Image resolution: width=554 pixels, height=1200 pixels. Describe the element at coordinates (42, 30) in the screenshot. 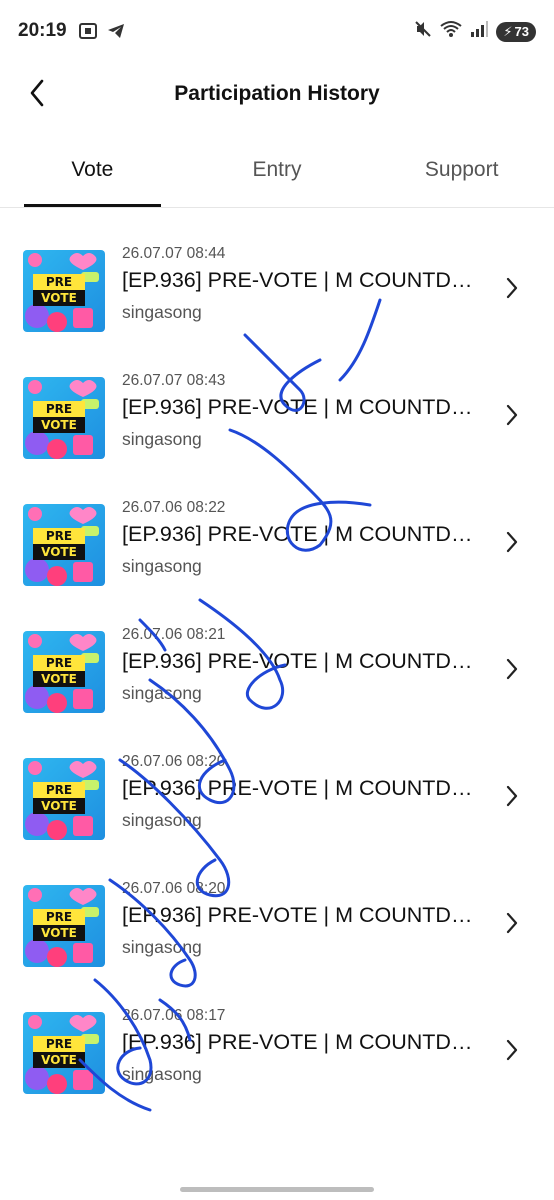

I see `status-time: 20:19` at that location.